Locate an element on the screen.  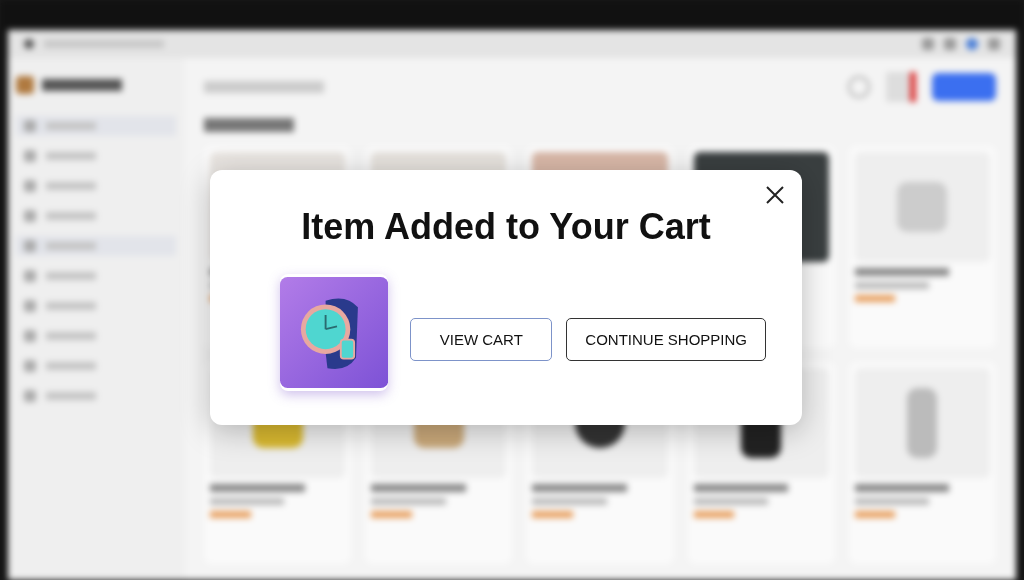
continue-shopping-button: CONTINUE SHOPPING is located at coordinates (666, 339).